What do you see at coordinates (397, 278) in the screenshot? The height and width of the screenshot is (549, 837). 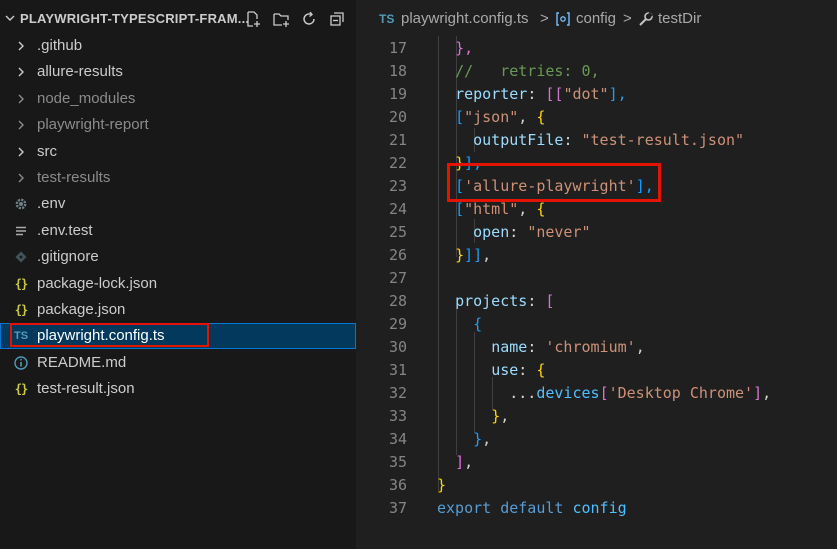 I see `line-number: 27` at bounding box center [397, 278].